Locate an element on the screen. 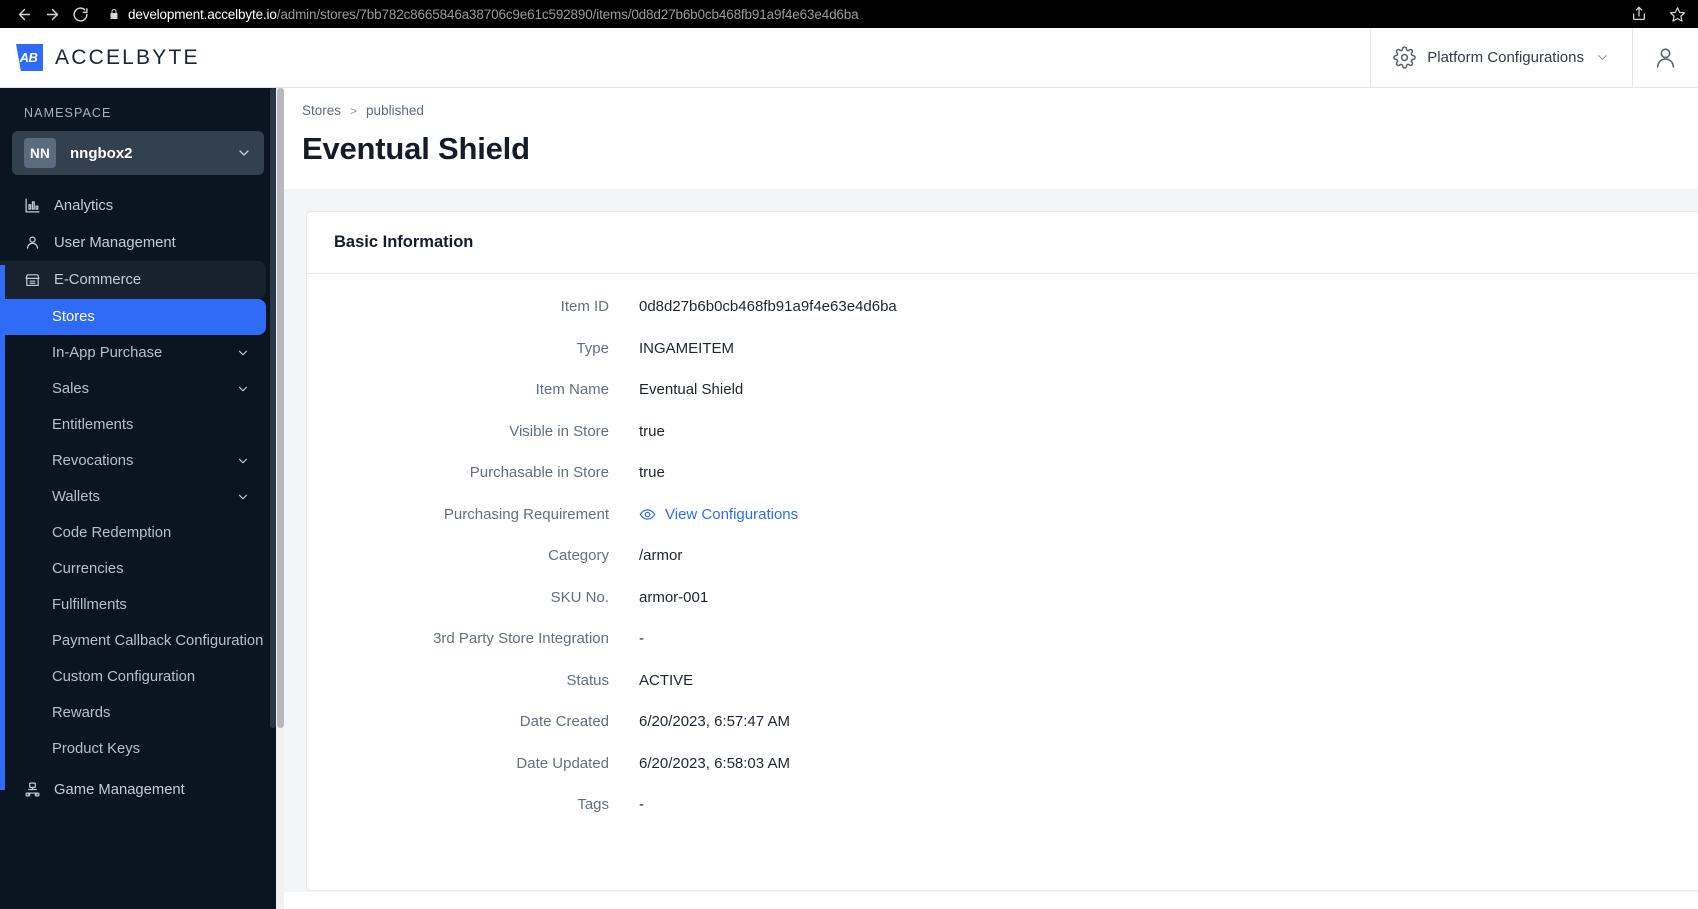 This screenshot has height=909, width=1698. share-icon is located at coordinates (1639, 14).